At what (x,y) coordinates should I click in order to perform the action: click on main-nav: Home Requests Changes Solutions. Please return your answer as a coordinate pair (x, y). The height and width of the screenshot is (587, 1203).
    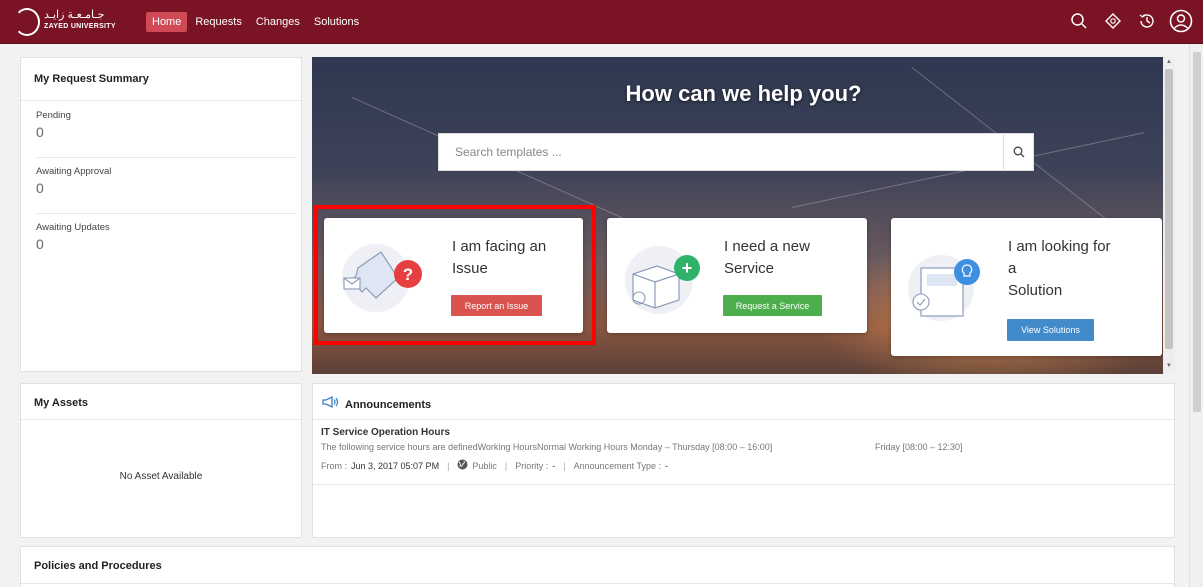
    Looking at the image, I should click on (256, 22).